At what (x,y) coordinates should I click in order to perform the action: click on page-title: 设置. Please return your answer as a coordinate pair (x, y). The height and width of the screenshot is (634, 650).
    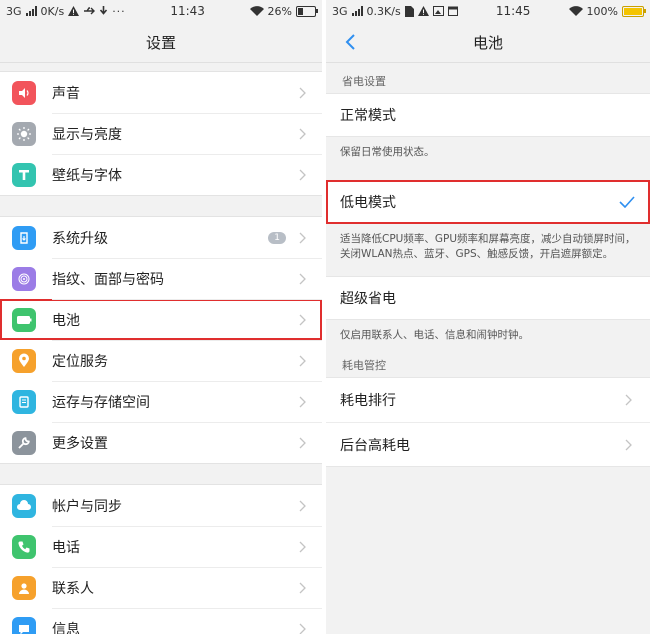
    Looking at the image, I should click on (160, 42).